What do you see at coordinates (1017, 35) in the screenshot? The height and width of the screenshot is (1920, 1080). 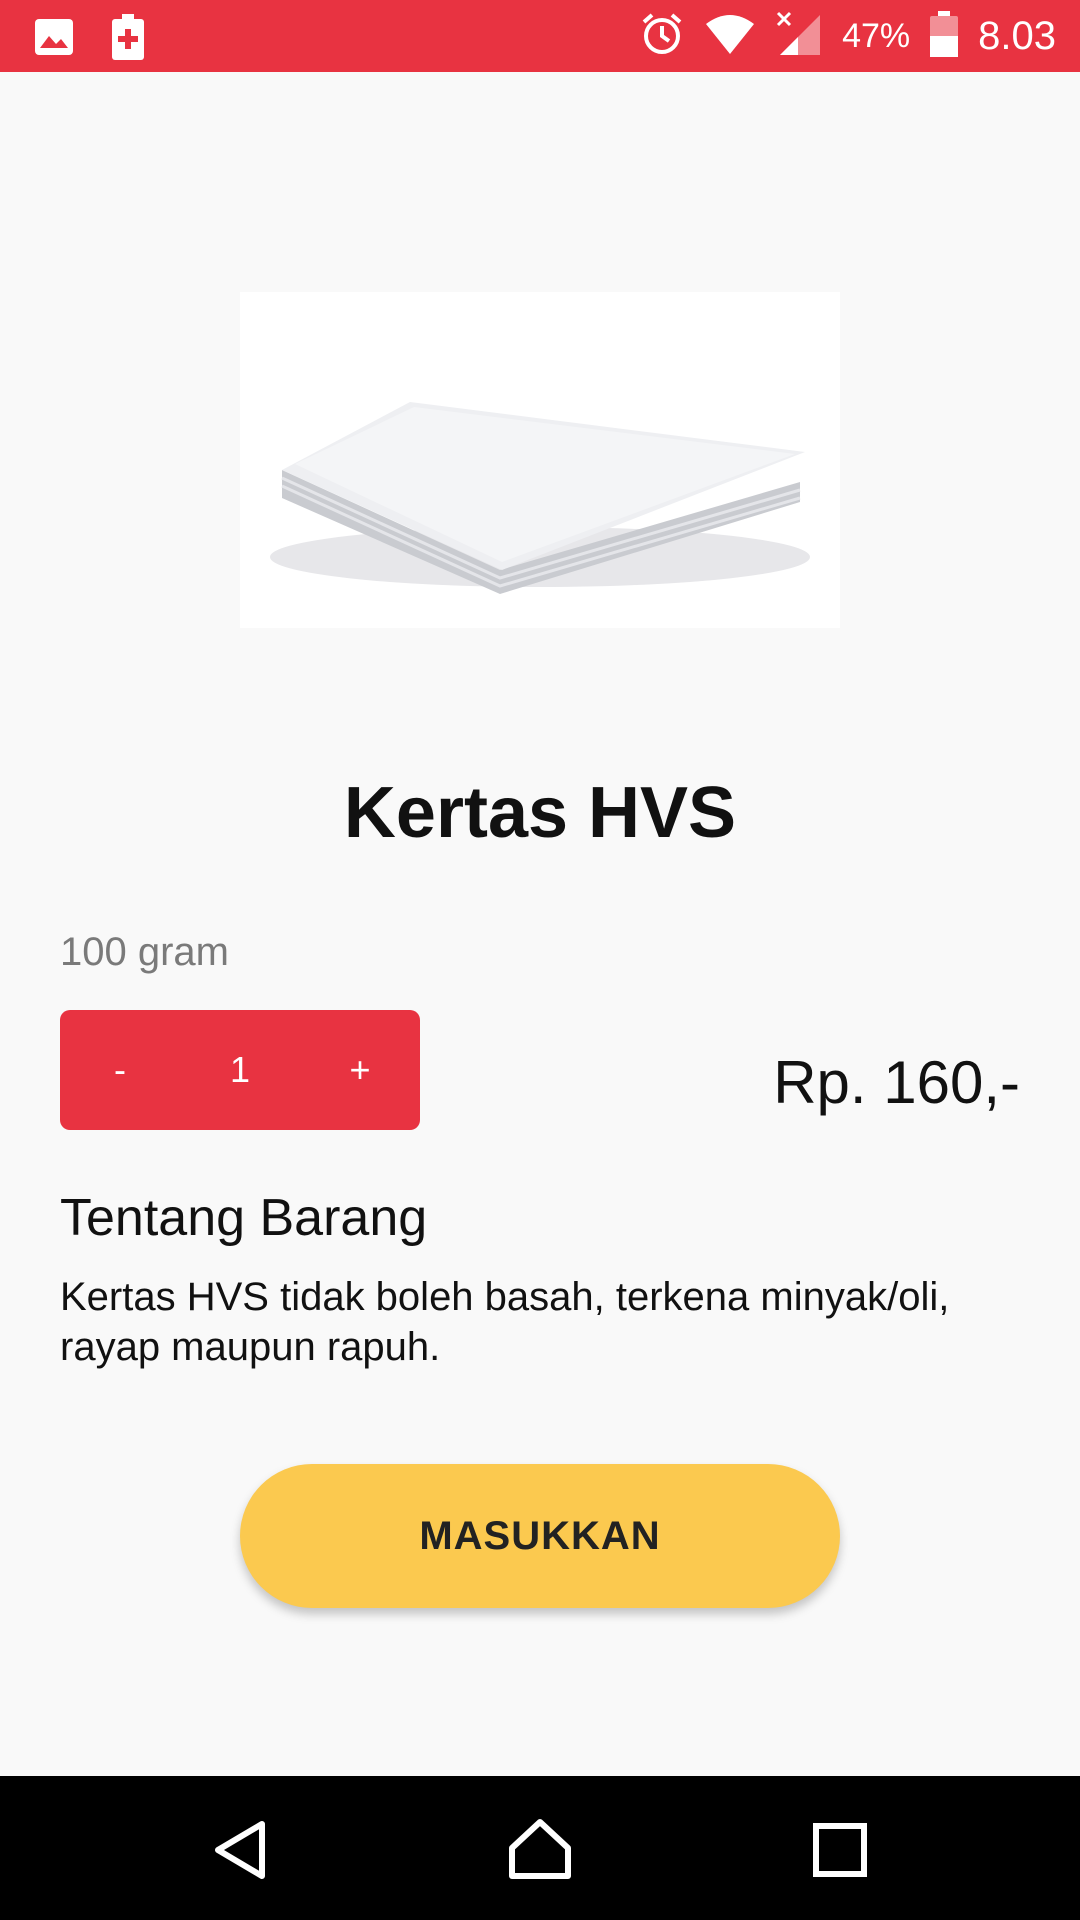 I see `status-time: 8.03` at bounding box center [1017, 35].